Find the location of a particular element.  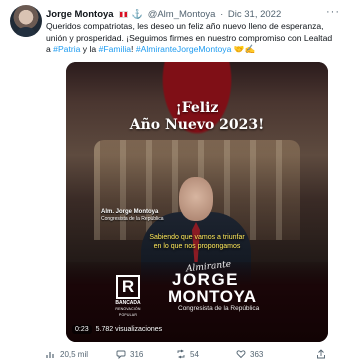

tweet-text-exclaim: ! is located at coordinates (132, 49).